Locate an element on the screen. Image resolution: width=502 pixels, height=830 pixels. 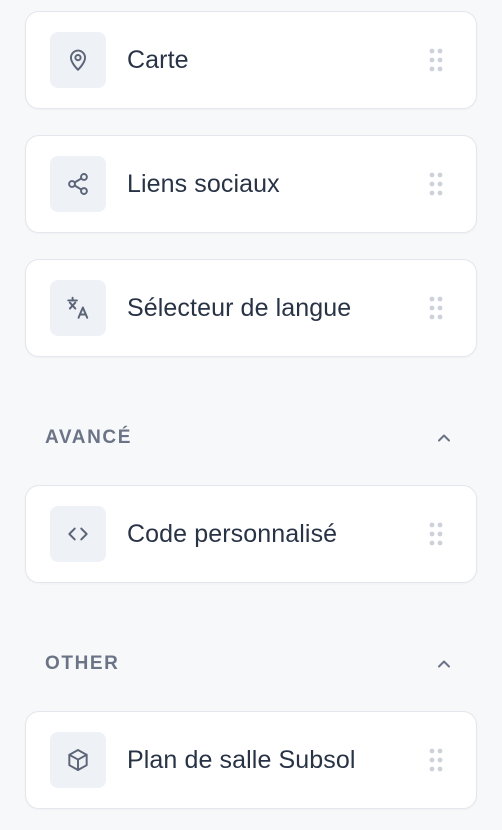
block-card-plan-de-salle-subsol: Plan de salle Subsol is located at coordinates (251, 760).